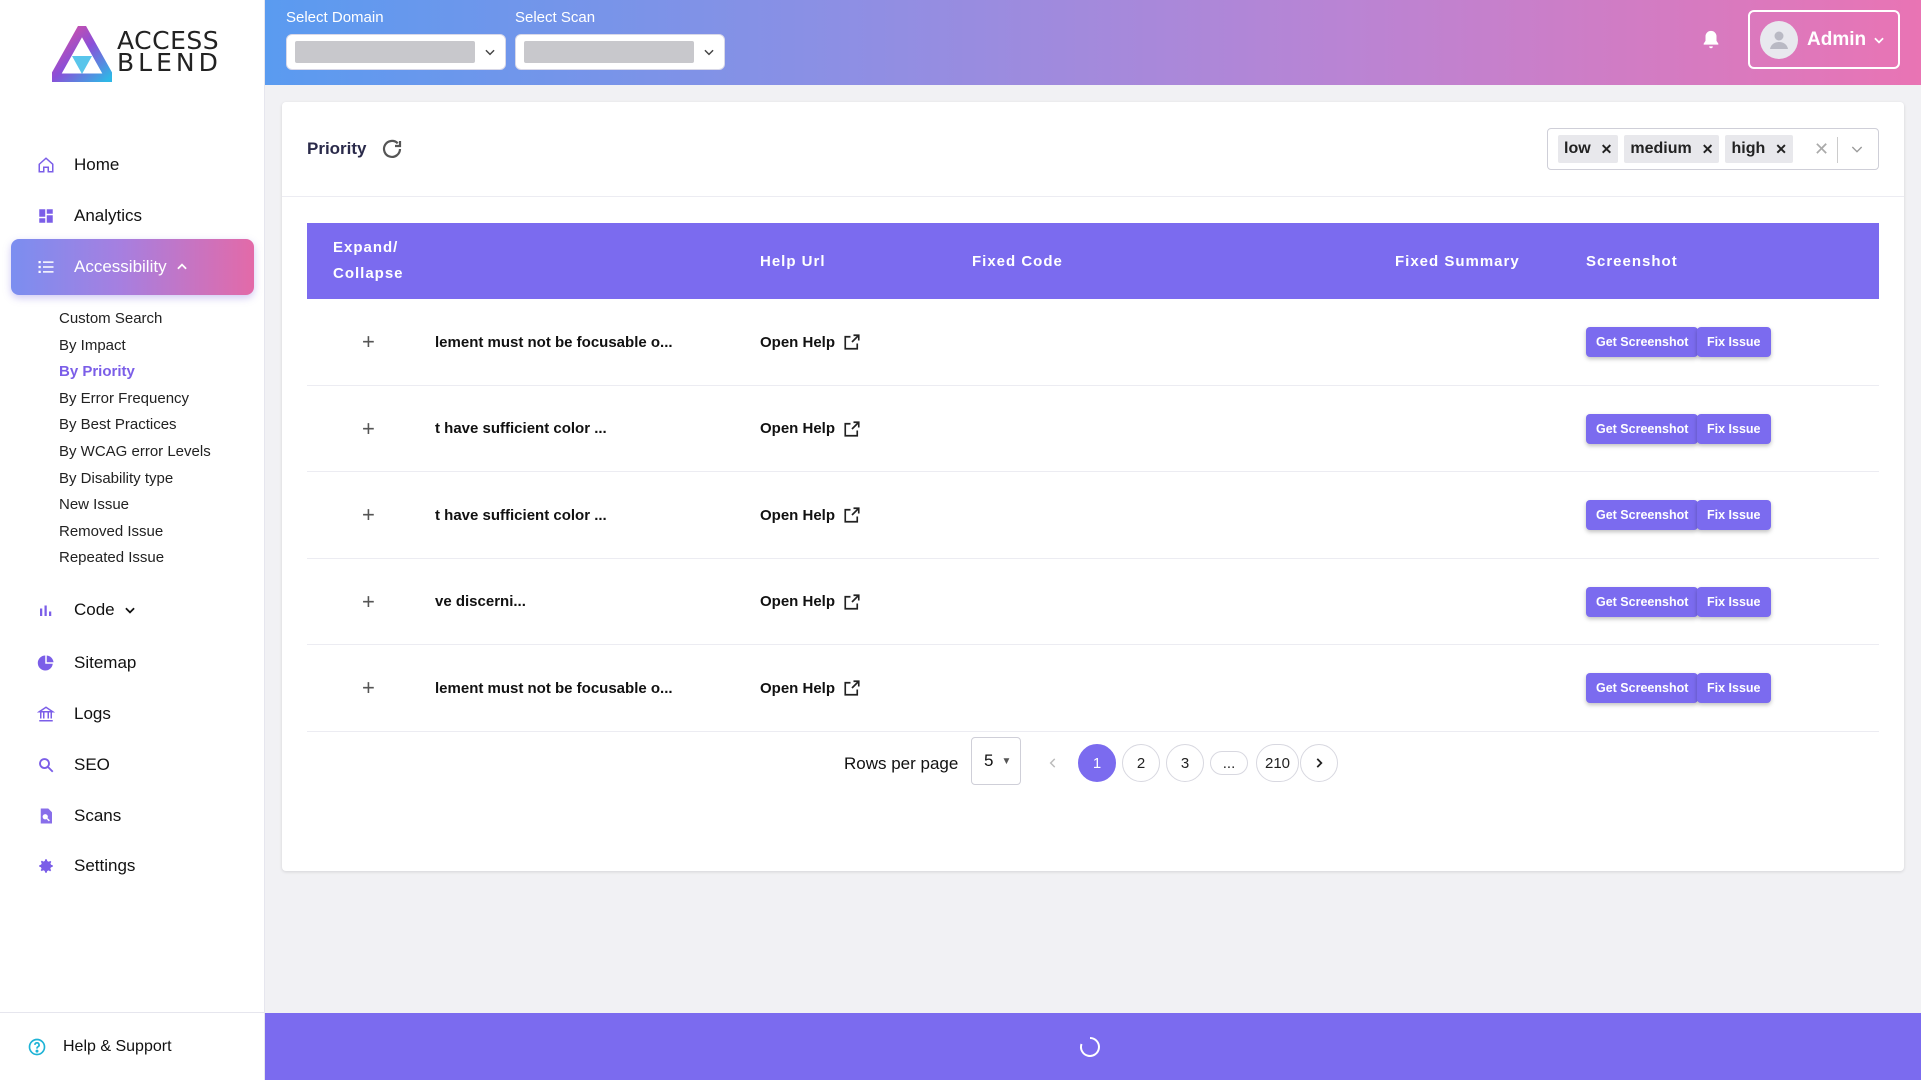  Describe the element at coordinates (1097, 763) in the screenshot. I see `page-button: 1` at that location.